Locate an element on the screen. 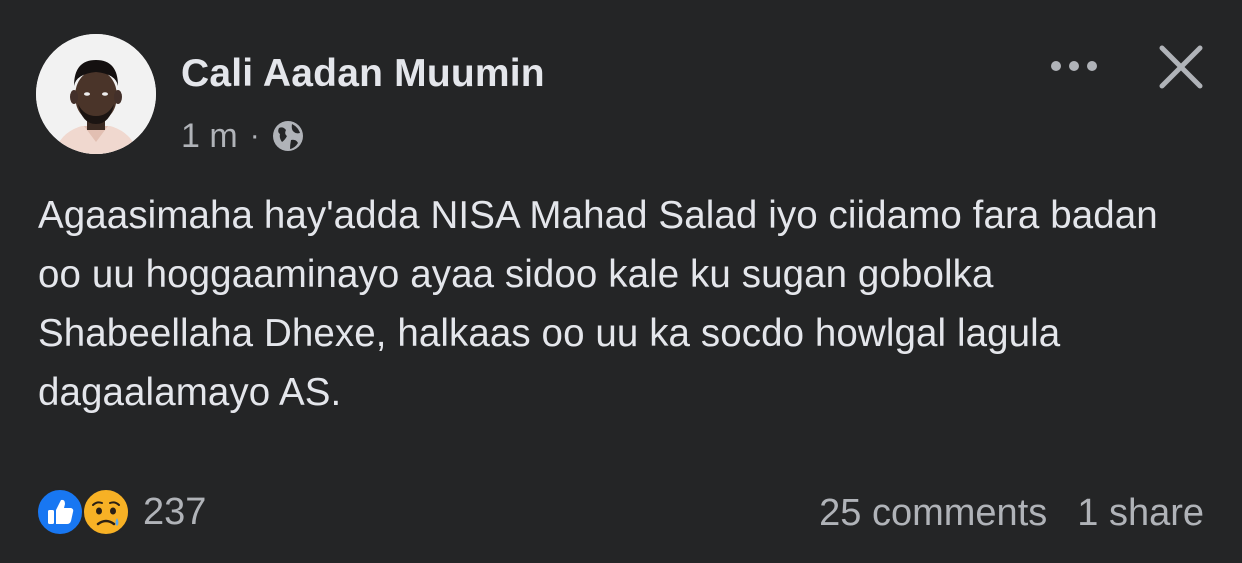 Image resolution: width=1242 pixels, height=563 pixels. more-options-icon is located at coordinates (1074, 66).